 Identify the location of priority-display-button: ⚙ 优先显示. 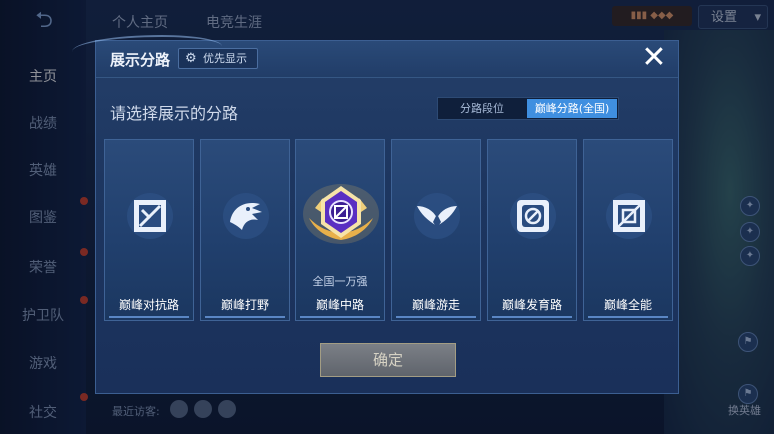
(218, 58).